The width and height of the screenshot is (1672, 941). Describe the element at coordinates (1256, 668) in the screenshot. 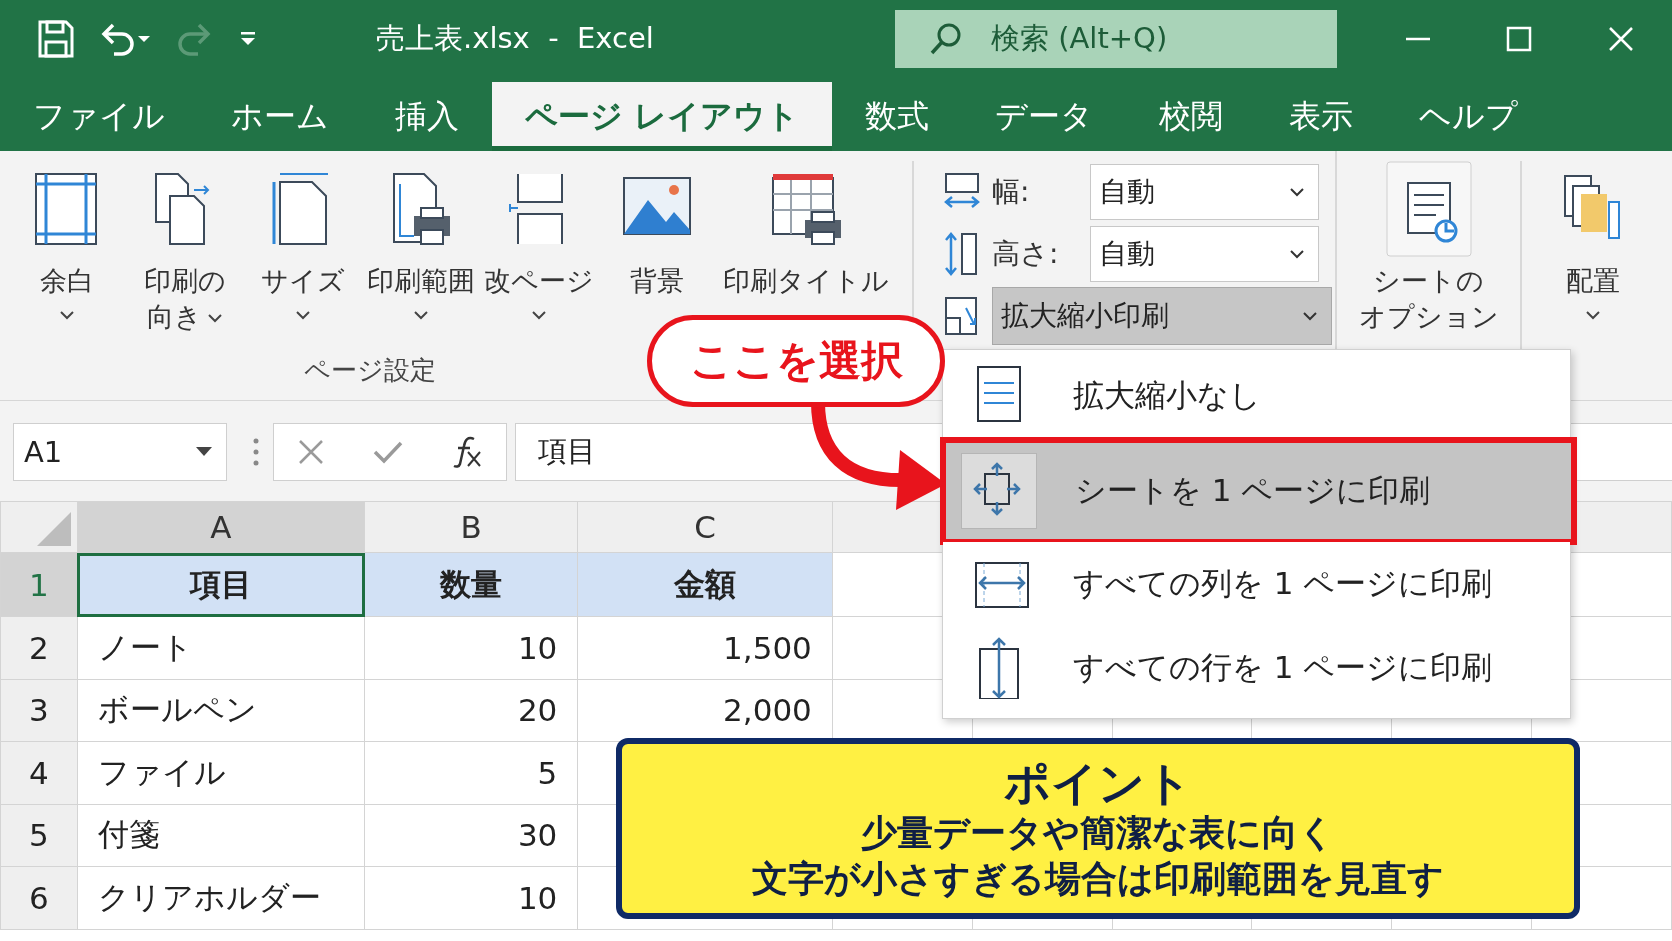

I see `menu-item: すべての行を 1 ページに印刷` at that location.